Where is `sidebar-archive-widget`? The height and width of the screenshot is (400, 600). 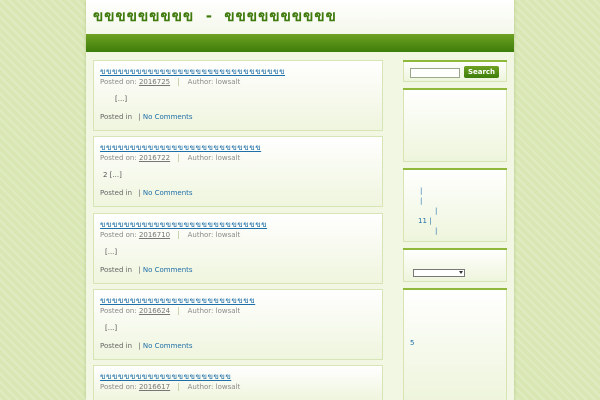
sidebar-archive-widget is located at coordinates (455, 265).